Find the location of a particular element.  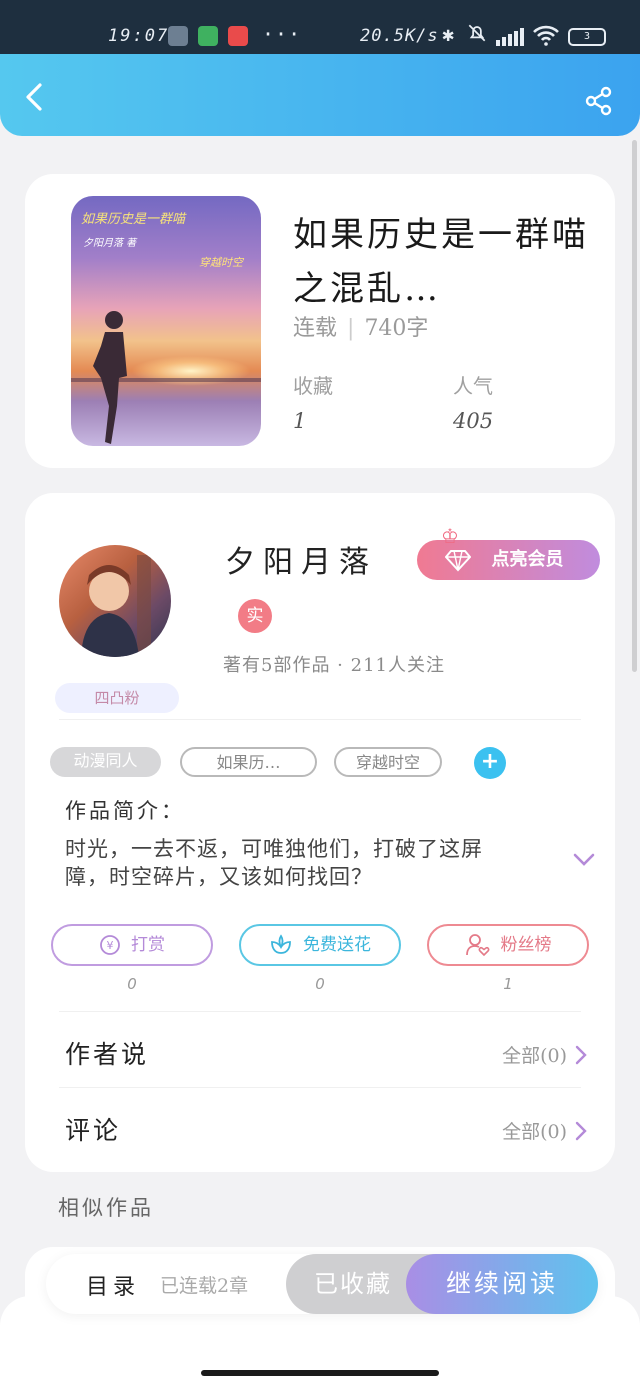

flower-count: 0 is located at coordinates (320, 984).